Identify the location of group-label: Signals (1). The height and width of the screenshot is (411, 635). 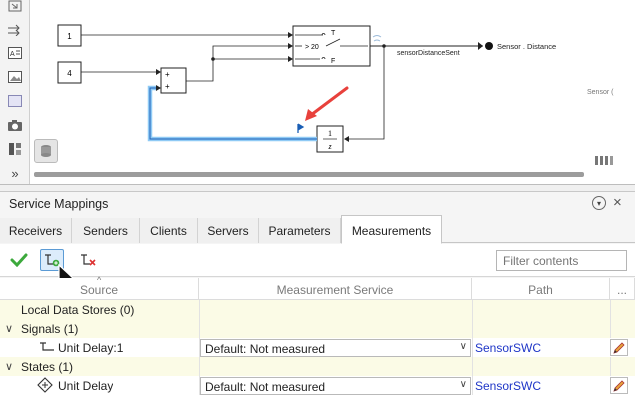
(50, 329).